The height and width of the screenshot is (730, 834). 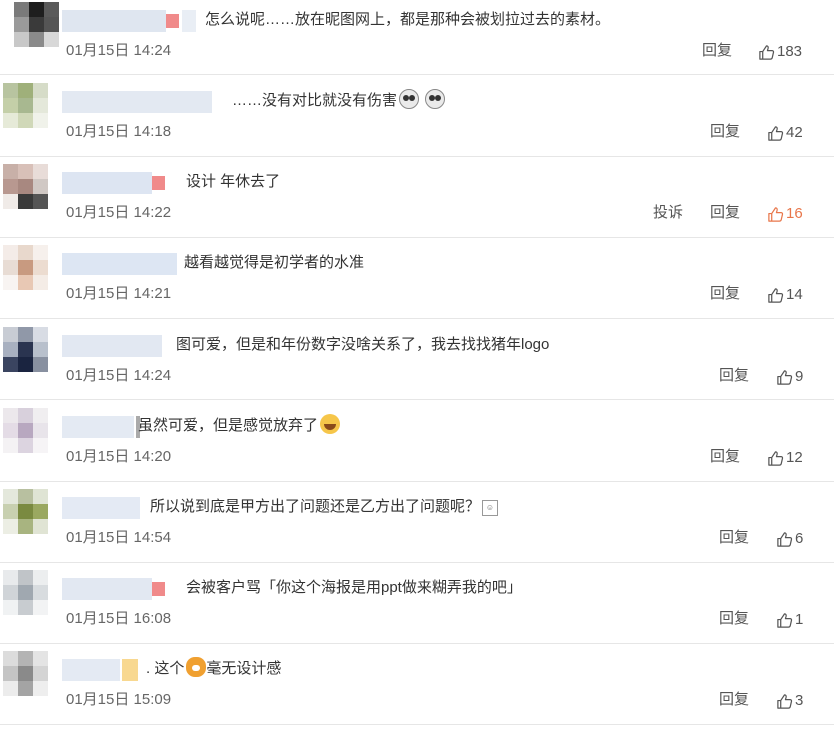 What do you see at coordinates (668, 213) in the screenshot?
I see `report-button: 投诉` at bounding box center [668, 213].